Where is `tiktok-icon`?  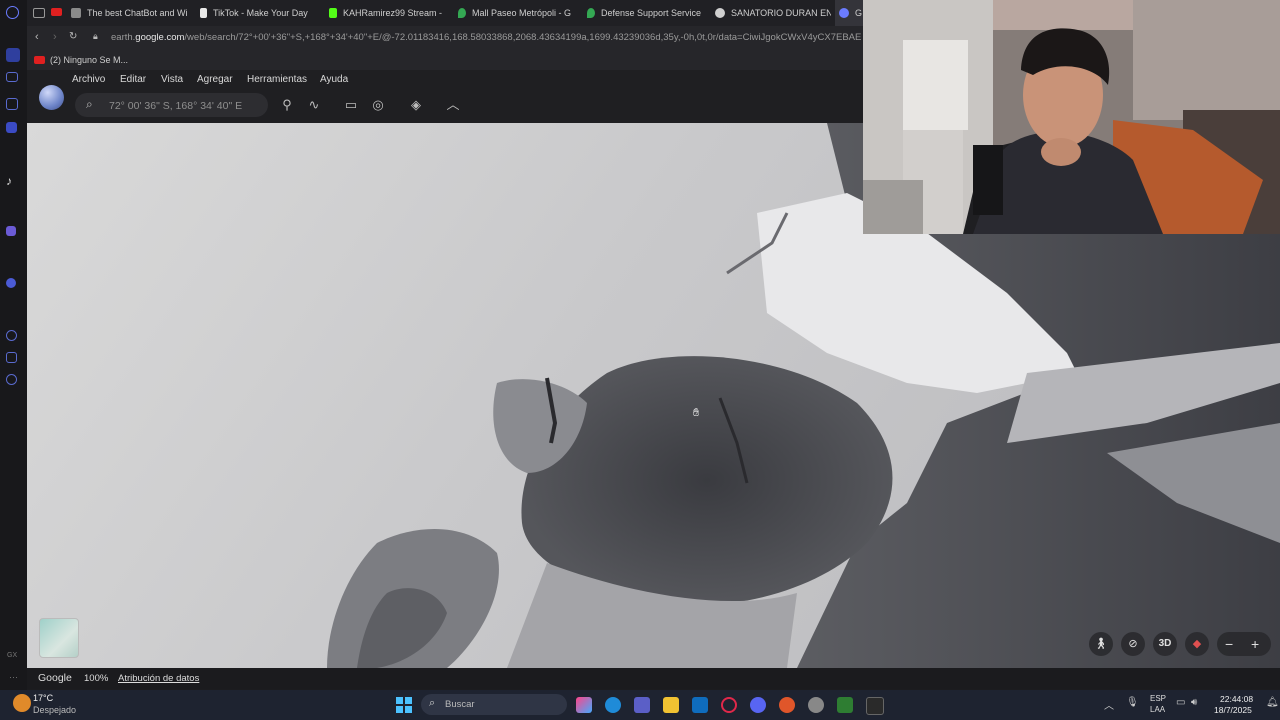 tiktok-icon is located at coordinates (203, 13).